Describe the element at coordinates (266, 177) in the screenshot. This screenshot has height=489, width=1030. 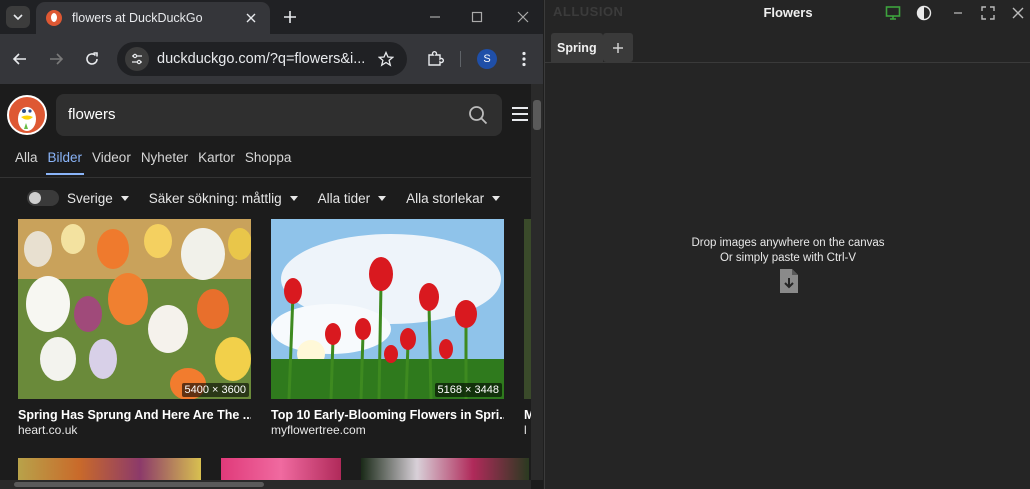
I see `tabs-divider` at that location.